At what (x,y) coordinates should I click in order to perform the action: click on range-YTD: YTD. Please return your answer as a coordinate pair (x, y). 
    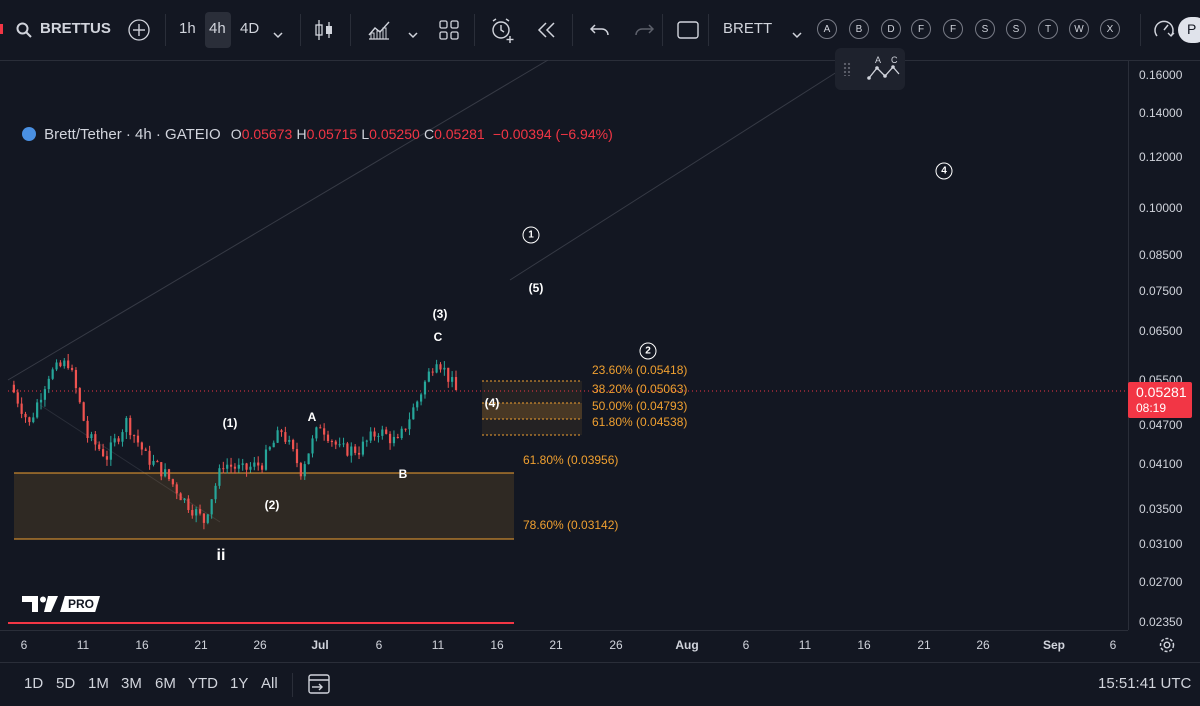
    Looking at the image, I should click on (203, 683).